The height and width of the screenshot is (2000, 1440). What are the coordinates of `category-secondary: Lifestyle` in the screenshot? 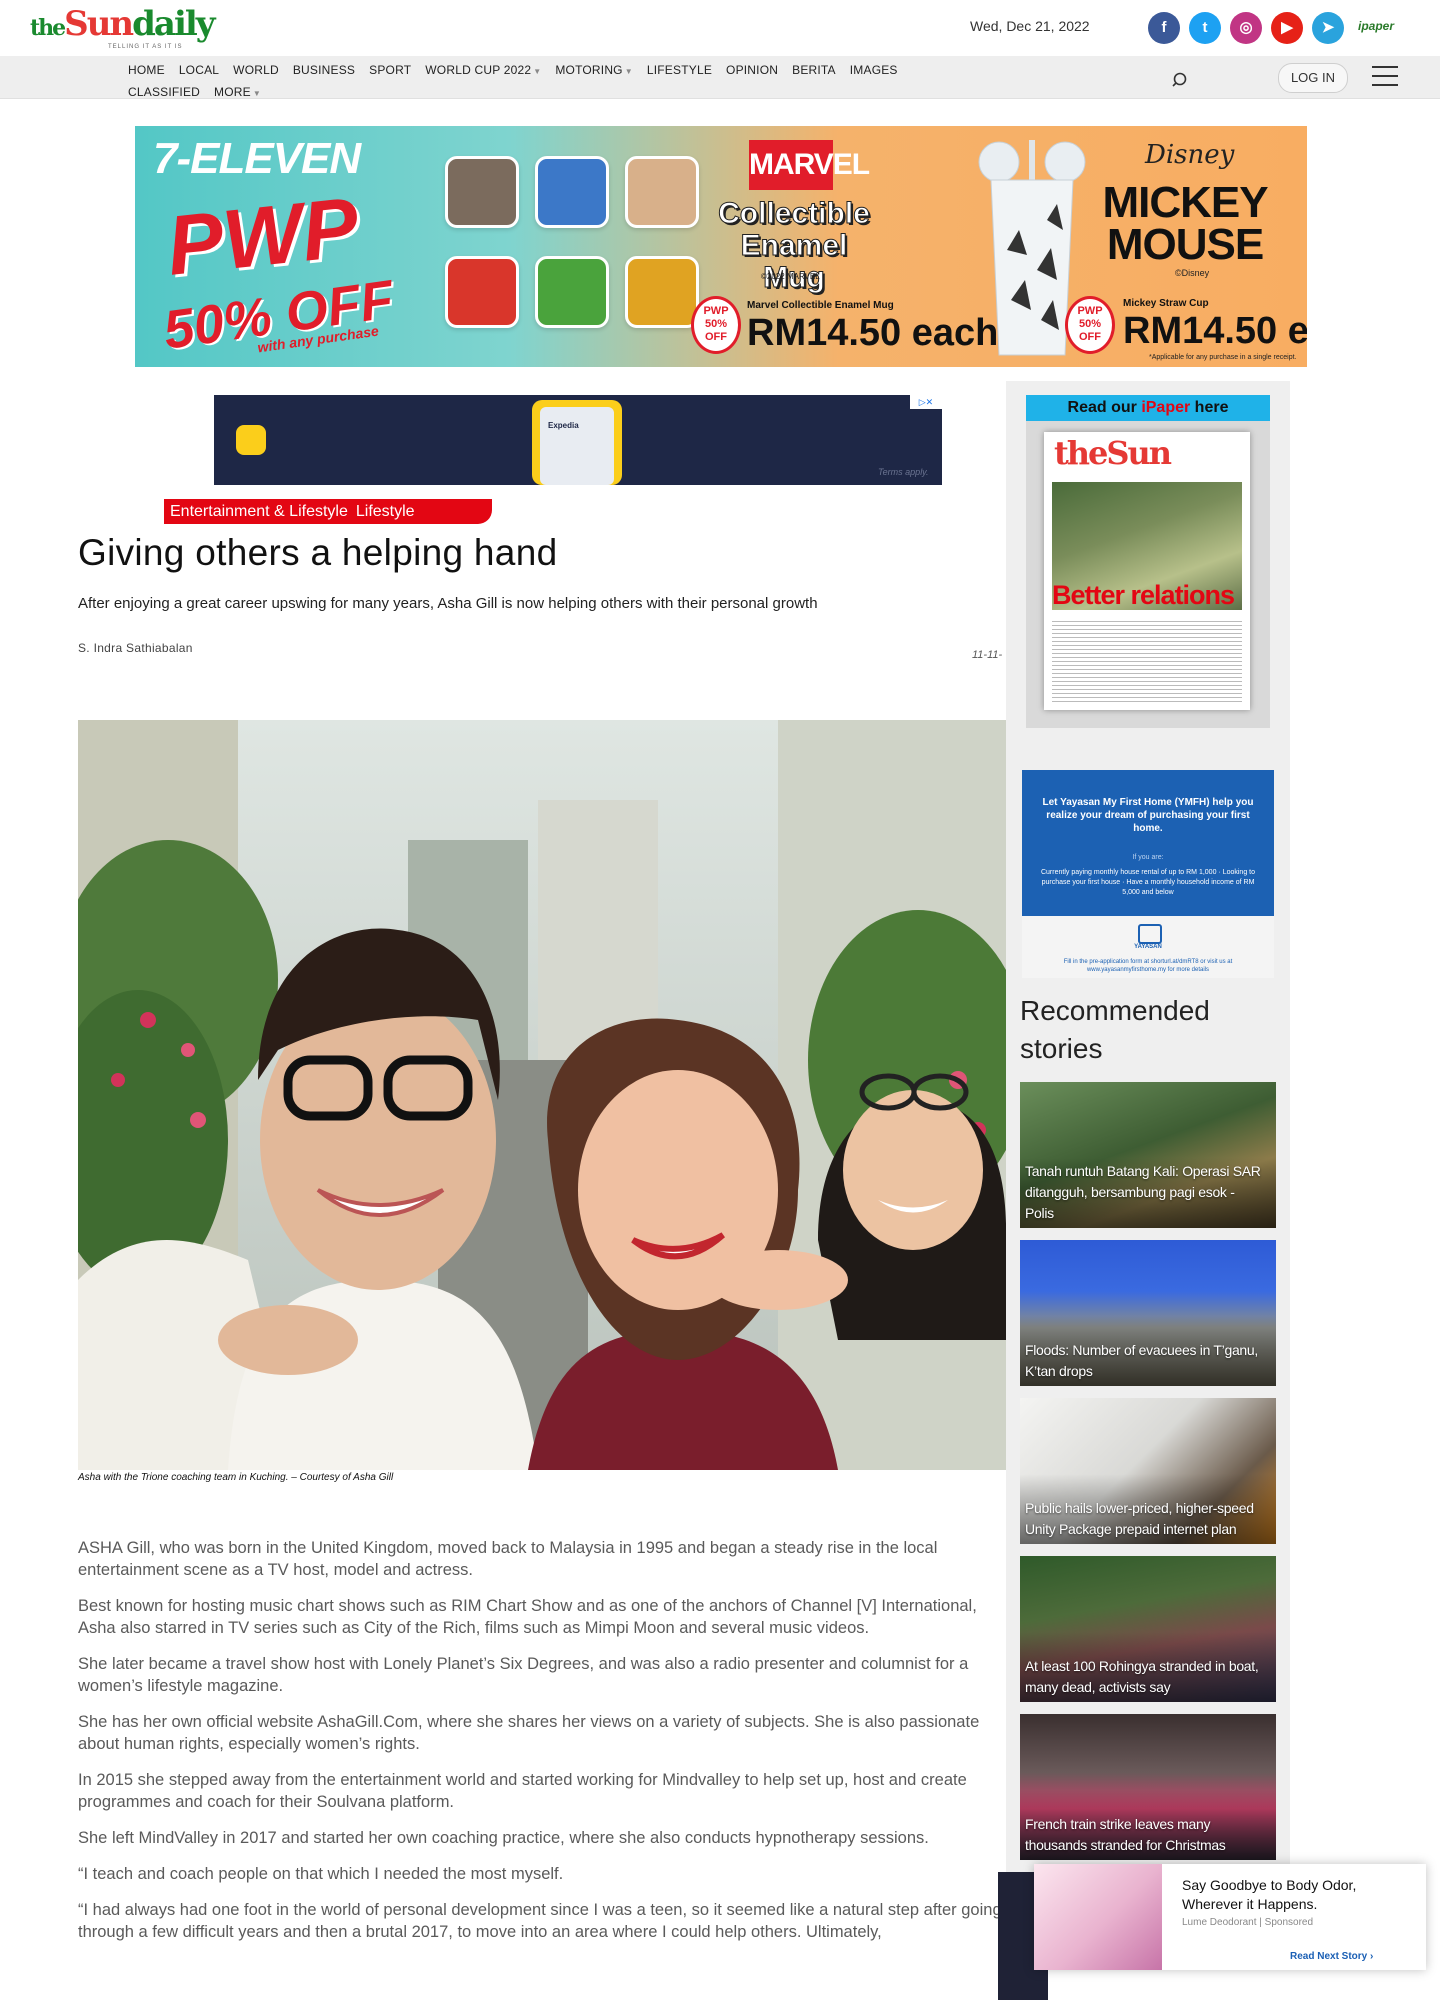 It's located at (385, 511).